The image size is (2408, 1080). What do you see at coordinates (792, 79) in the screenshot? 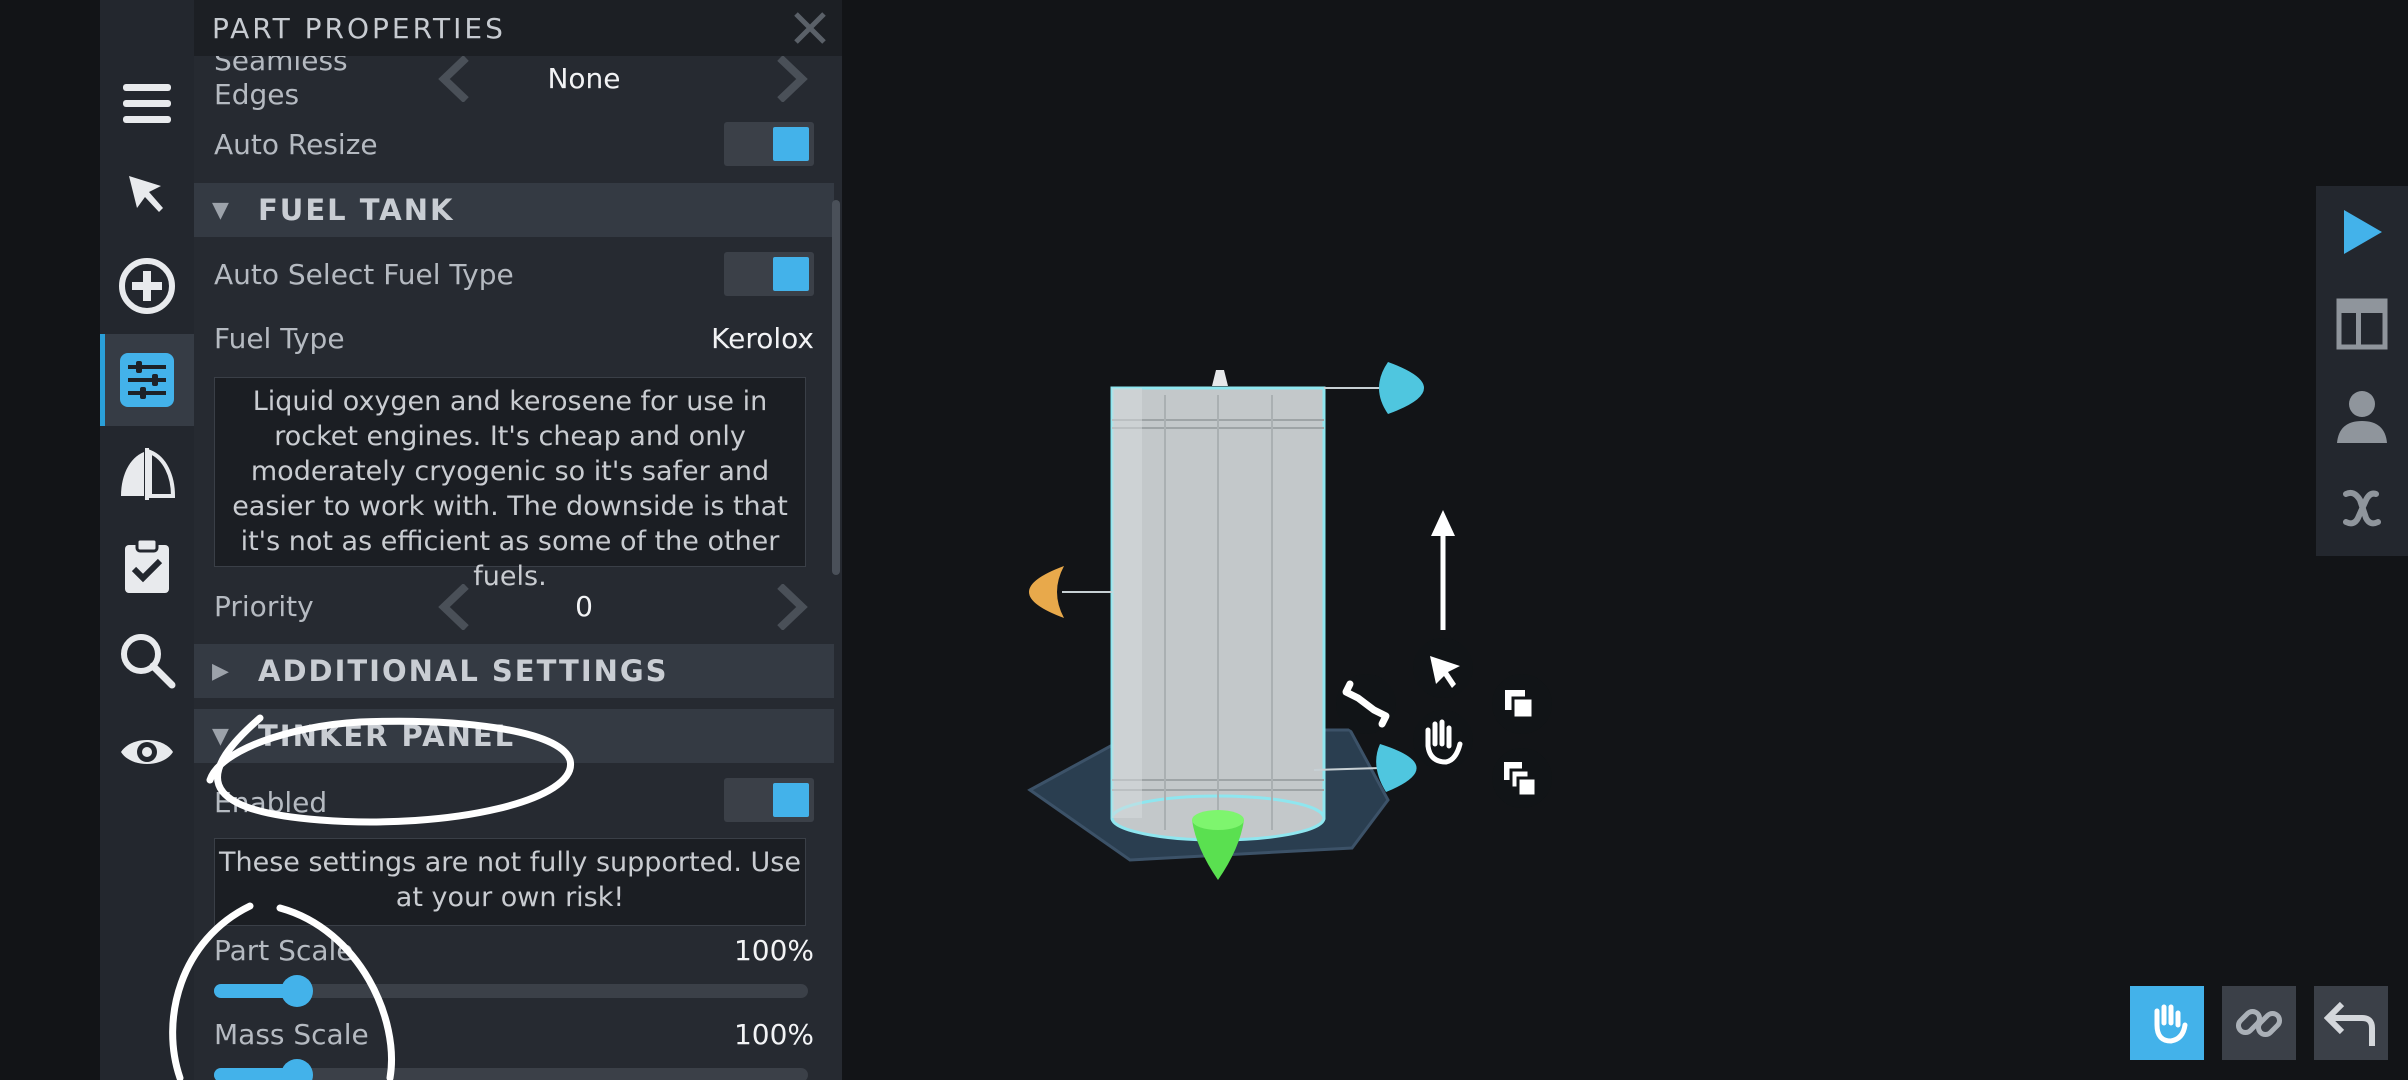
I see `chevron-right-icon` at bounding box center [792, 79].